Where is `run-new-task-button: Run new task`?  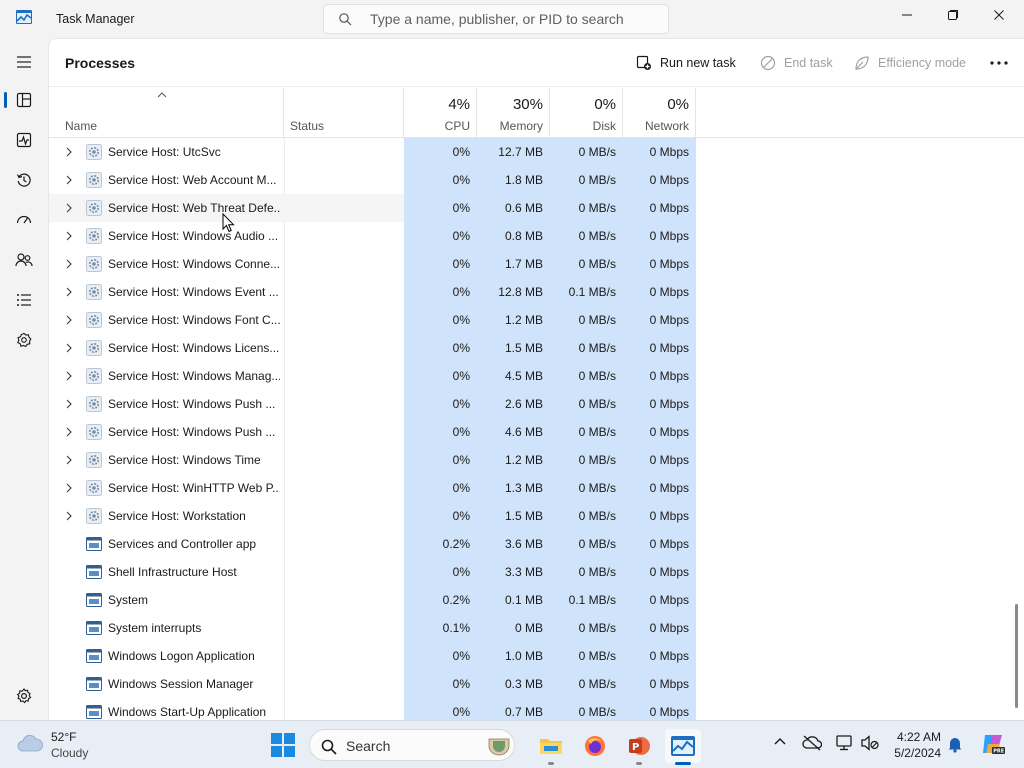
run-new-task-button: Run new task is located at coordinates (686, 63).